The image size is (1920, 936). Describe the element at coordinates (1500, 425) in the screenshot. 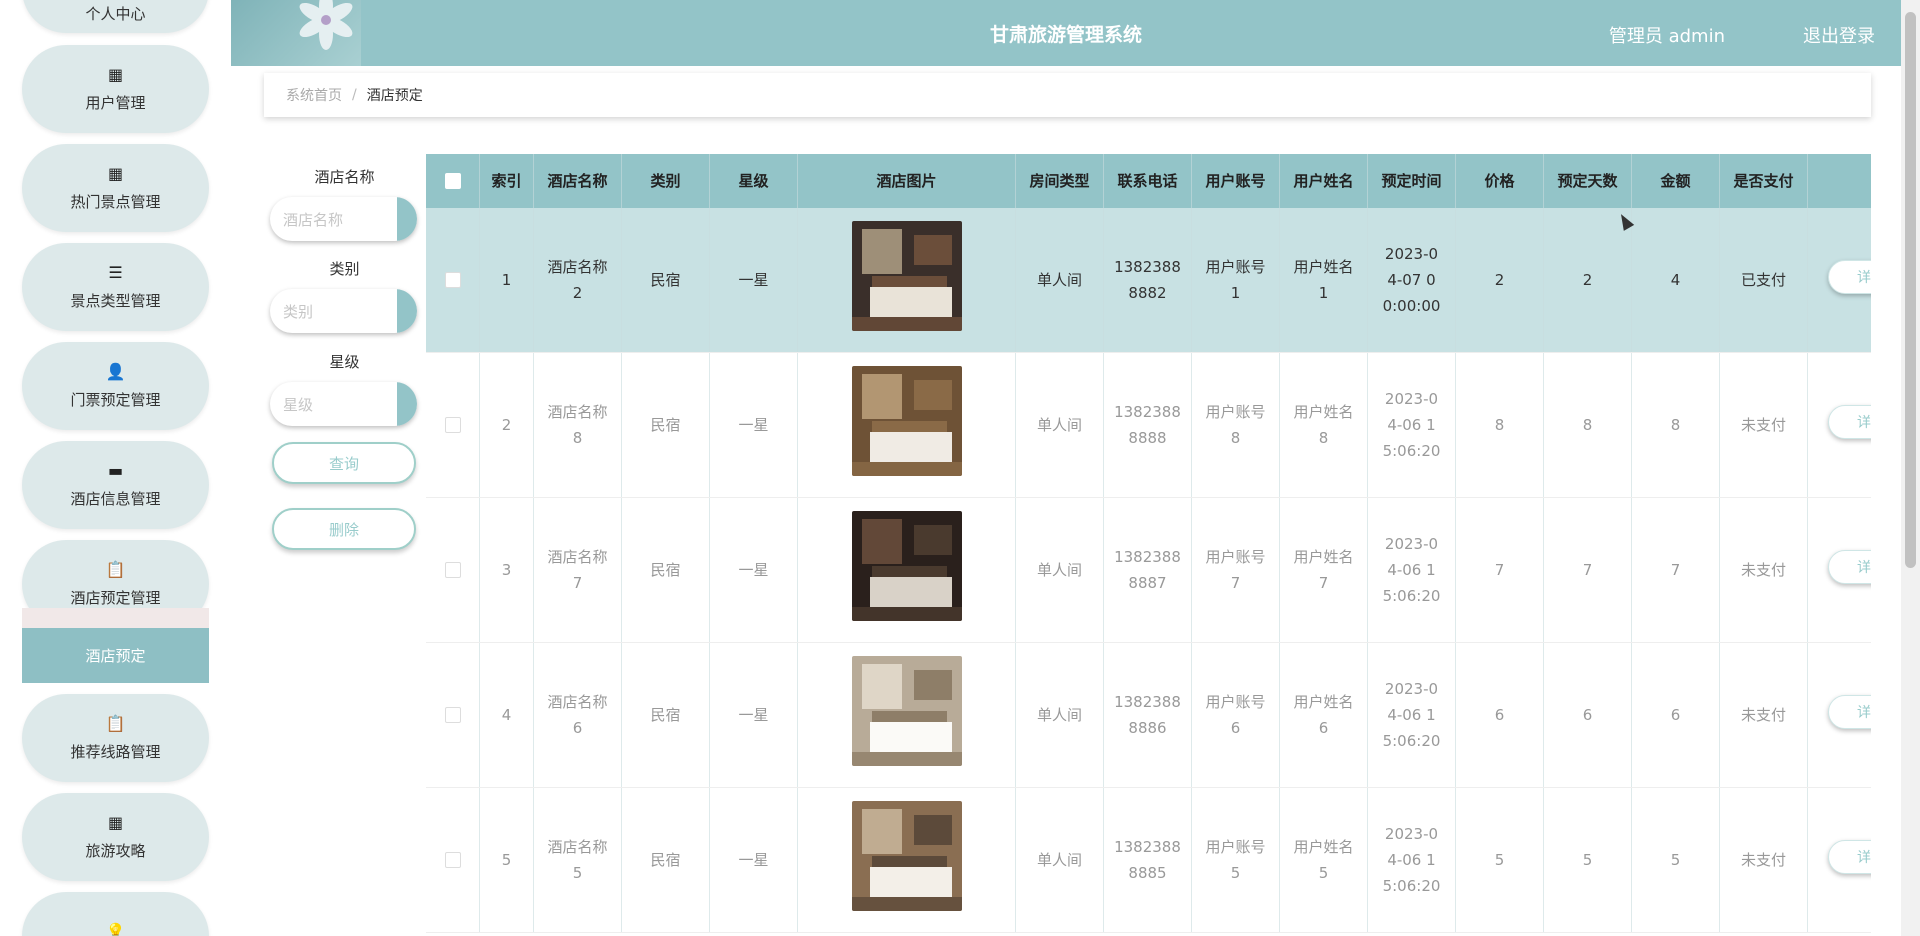

I see `cell-price: 8` at that location.